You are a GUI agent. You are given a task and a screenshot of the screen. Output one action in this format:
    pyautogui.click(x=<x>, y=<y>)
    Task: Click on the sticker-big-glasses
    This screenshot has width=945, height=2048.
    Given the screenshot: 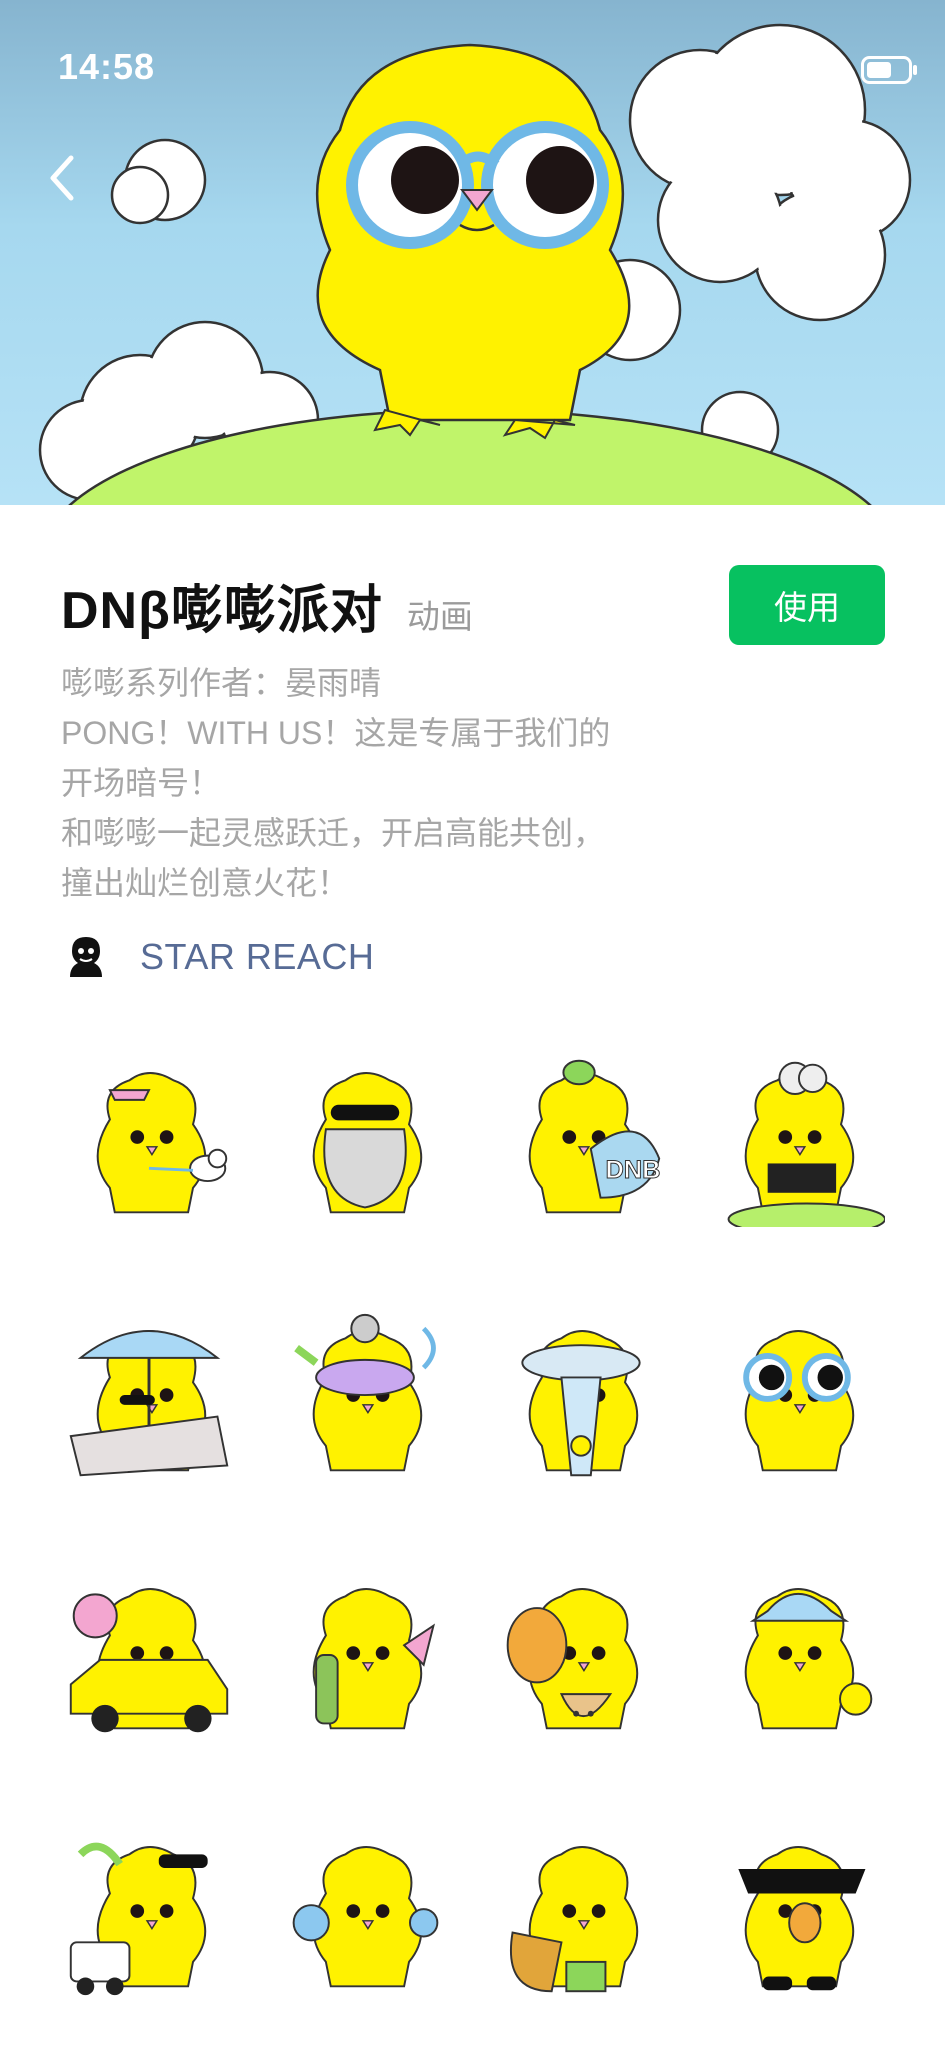 What is the action you would take?
    pyautogui.click(x=797, y=1397)
    